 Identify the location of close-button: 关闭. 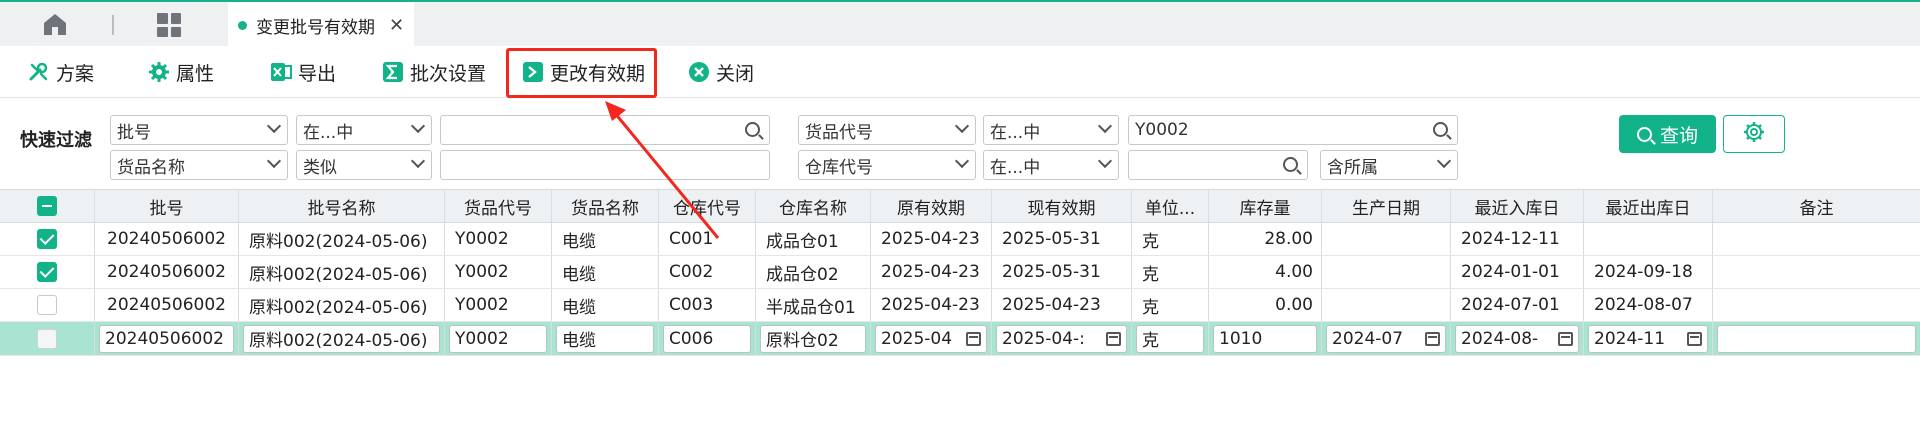
(721, 72).